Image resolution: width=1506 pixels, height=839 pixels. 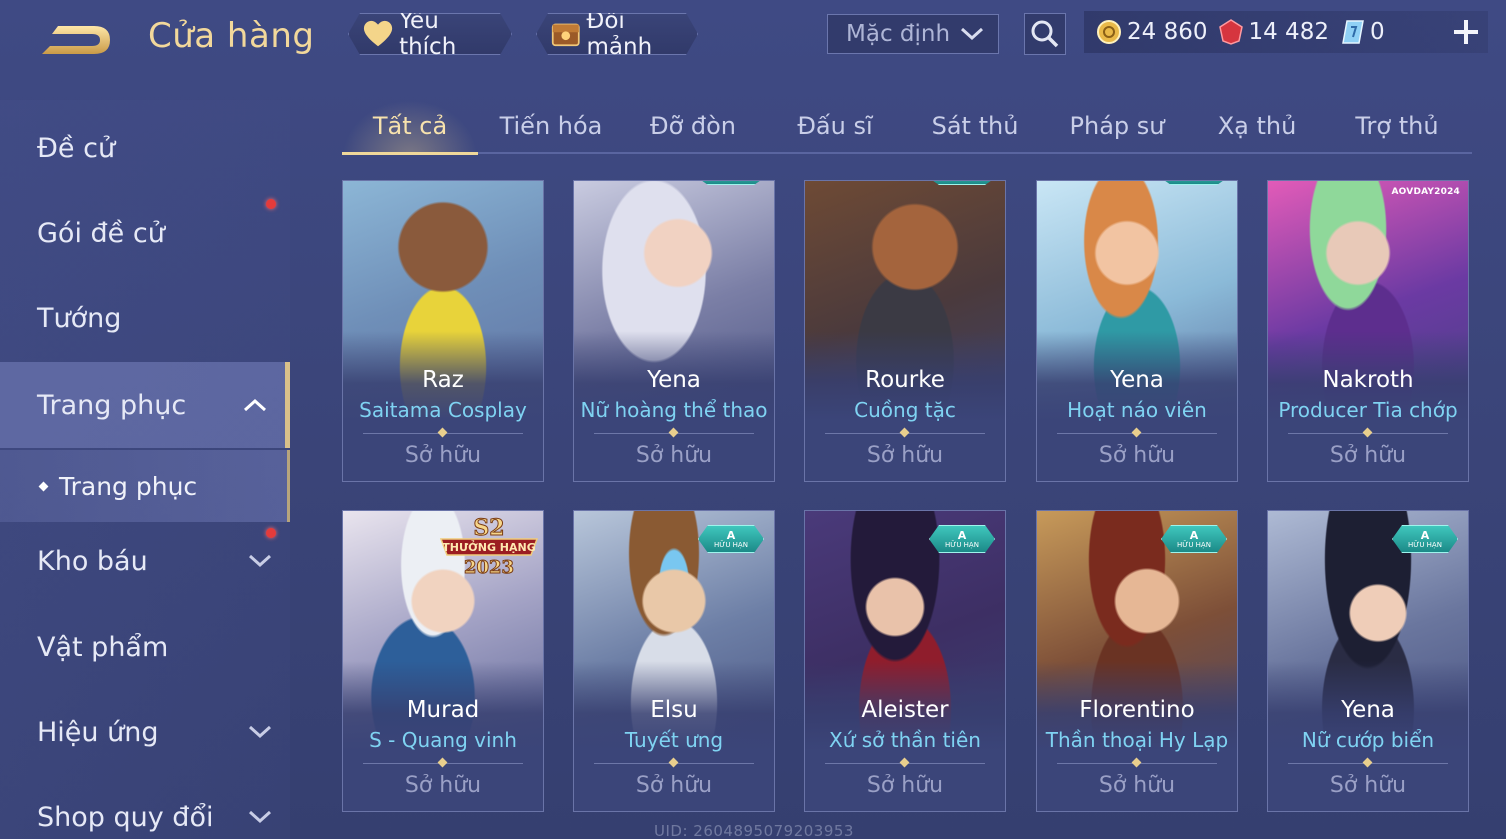 I want to click on skin-card: Yena Nữ hoàng thể thao Sở hữu, so click(x=674, y=331).